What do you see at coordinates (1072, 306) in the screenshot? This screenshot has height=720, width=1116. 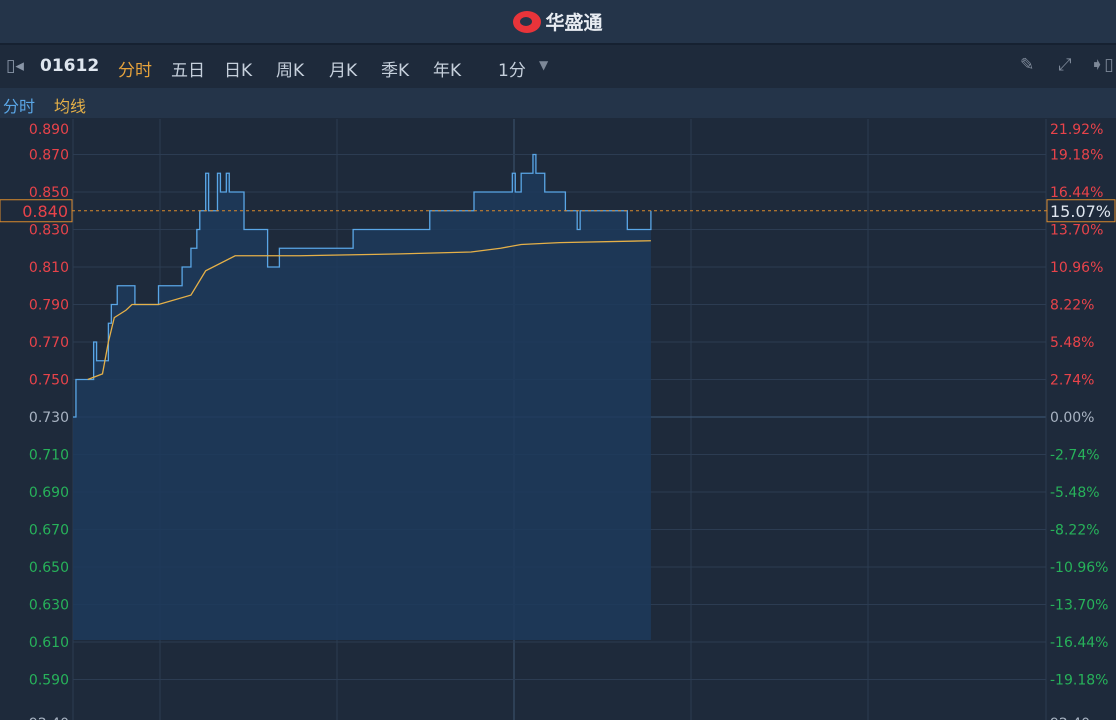 I see `percent-tick-label: 8.22%` at bounding box center [1072, 306].